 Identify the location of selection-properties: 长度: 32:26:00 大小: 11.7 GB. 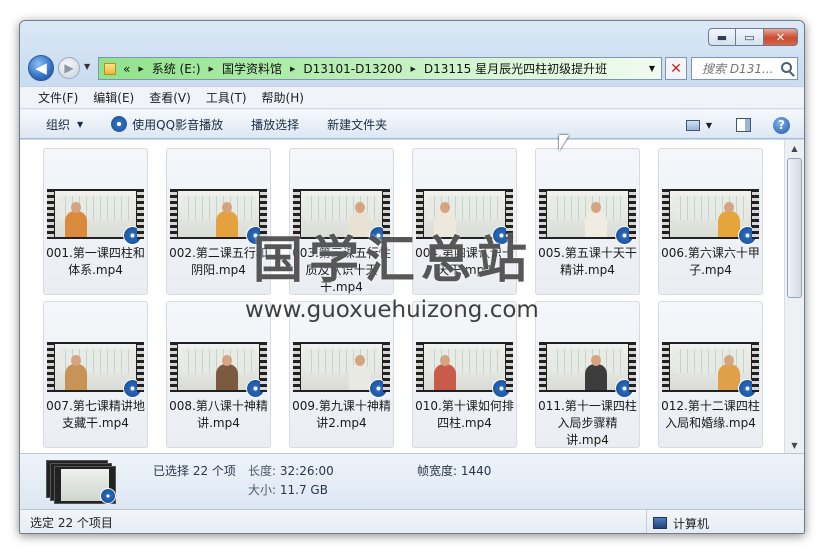
(291, 481).